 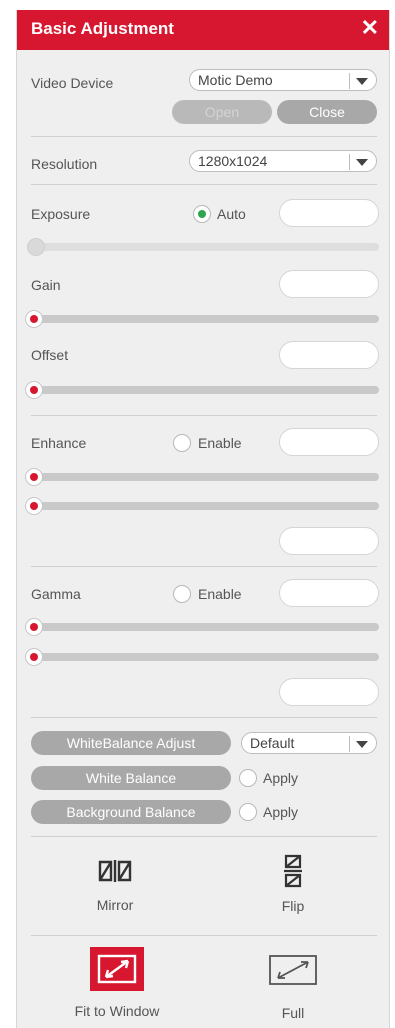 What do you see at coordinates (36, 247) in the screenshot?
I see `exposure-slider-handle` at bounding box center [36, 247].